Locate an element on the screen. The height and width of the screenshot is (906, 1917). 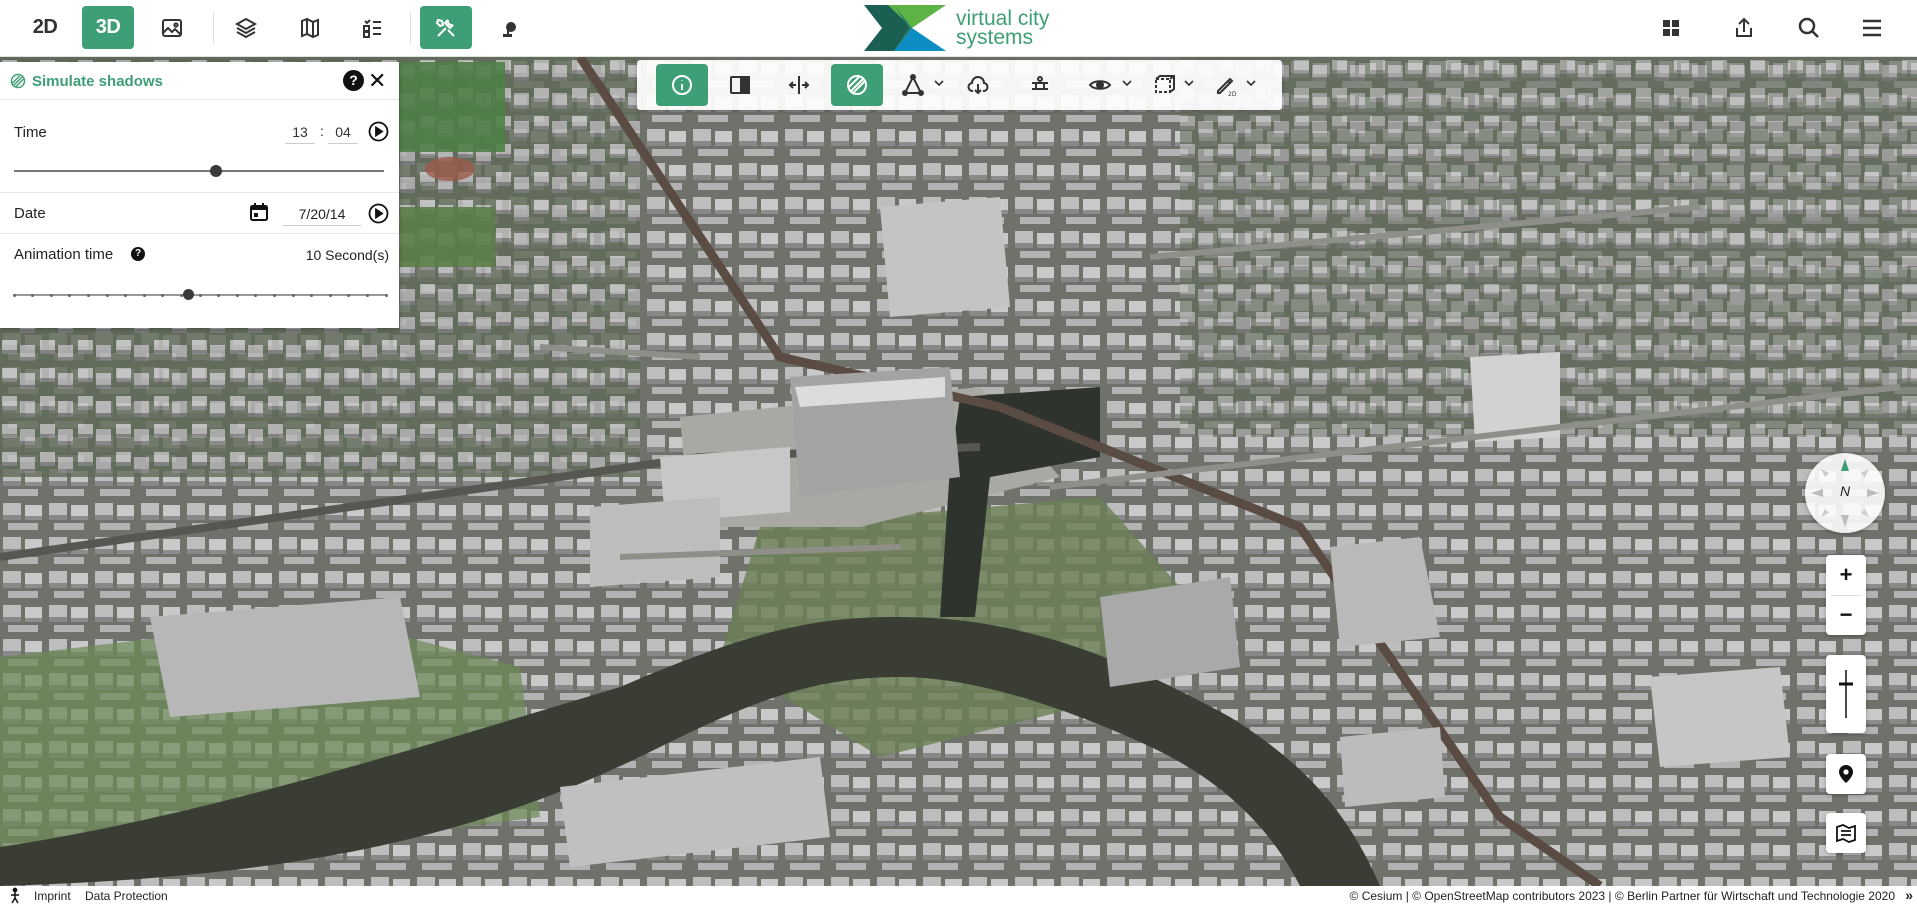
top-navigation-bar: 2D 3D virtual city systems is located at coordinates (958, 28).